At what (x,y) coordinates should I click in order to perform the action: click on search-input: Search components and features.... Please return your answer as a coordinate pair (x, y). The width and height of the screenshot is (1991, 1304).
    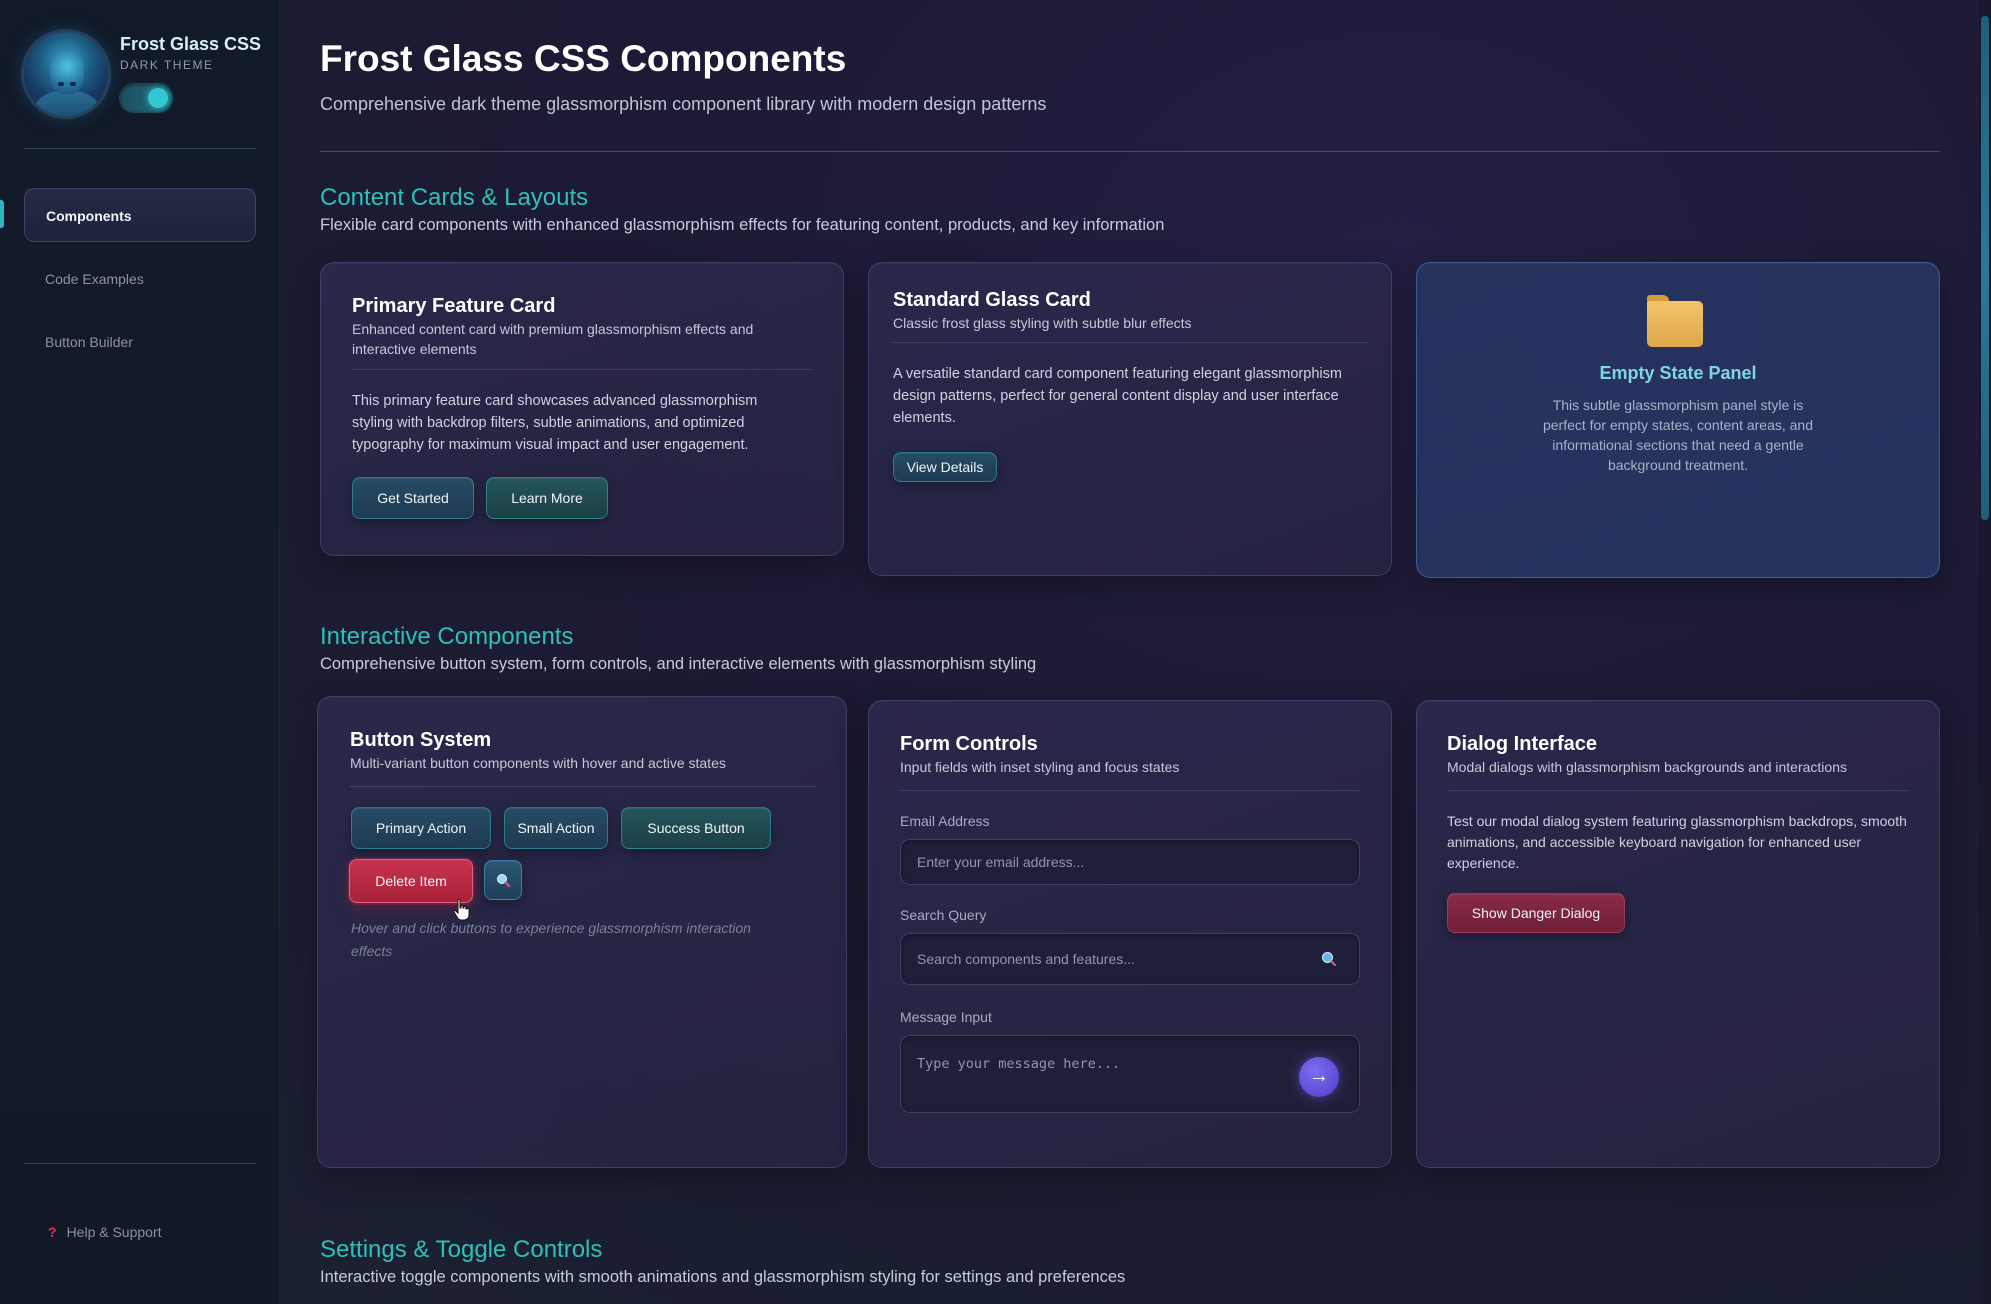
    Looking at the image, I should click on (1130, 959).